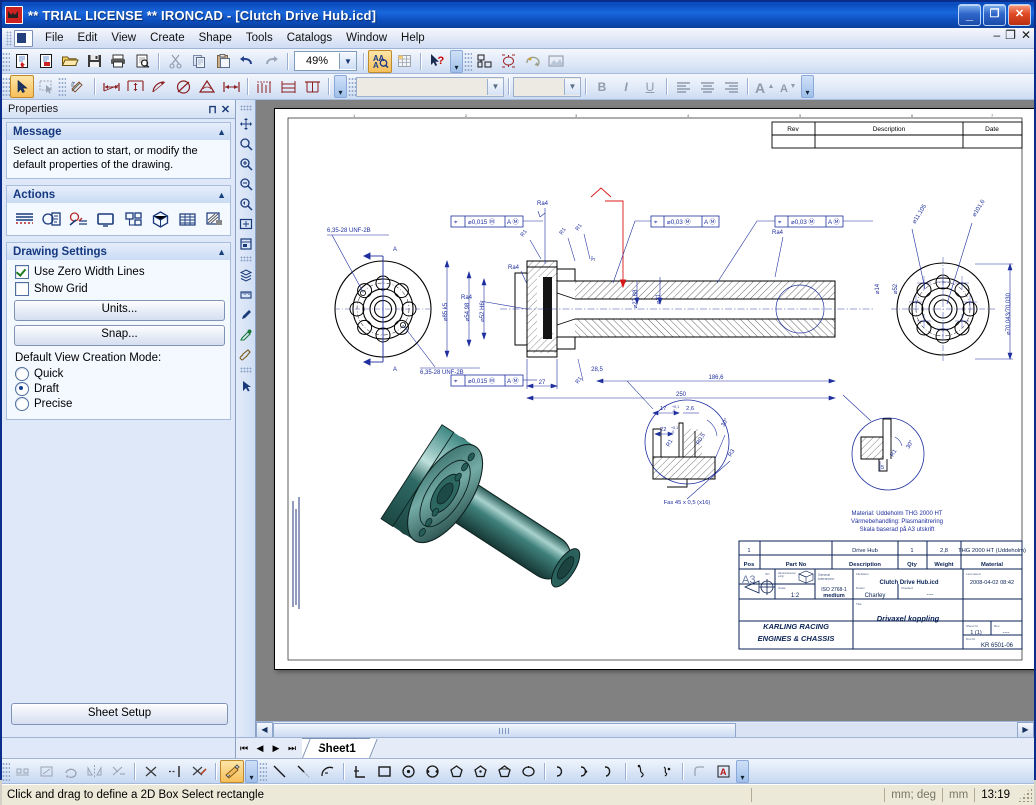 This screenshot has width=1036, height=805. Describe the element at coordinates (602, 86) in the screenshot. I see `bold-button: B` at that location.